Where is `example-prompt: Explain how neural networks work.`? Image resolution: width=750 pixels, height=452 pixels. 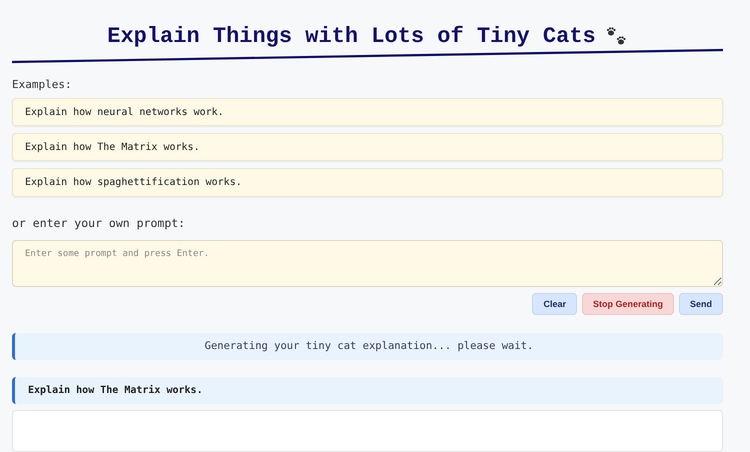
example-prompt: Explain how neural networks work. is located at coordinates (367, 112).